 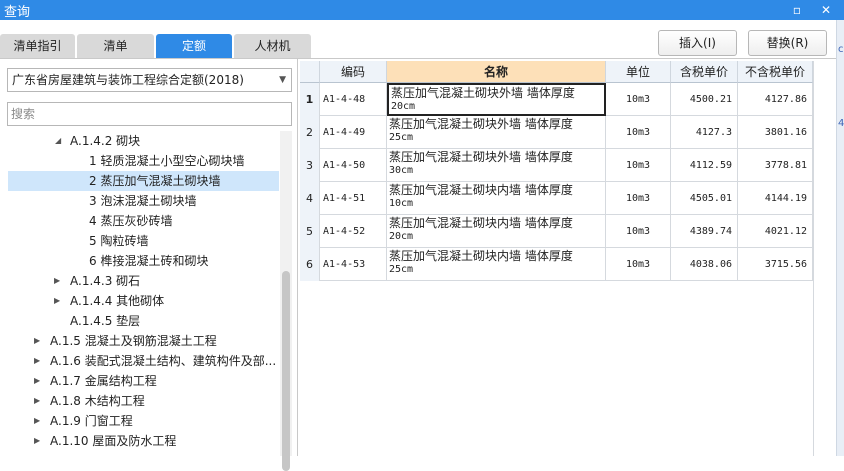 What do you see at coordinates (841, 123) in the screenshot?
I see `strip-char: 4` at bounding box center [841, 123].